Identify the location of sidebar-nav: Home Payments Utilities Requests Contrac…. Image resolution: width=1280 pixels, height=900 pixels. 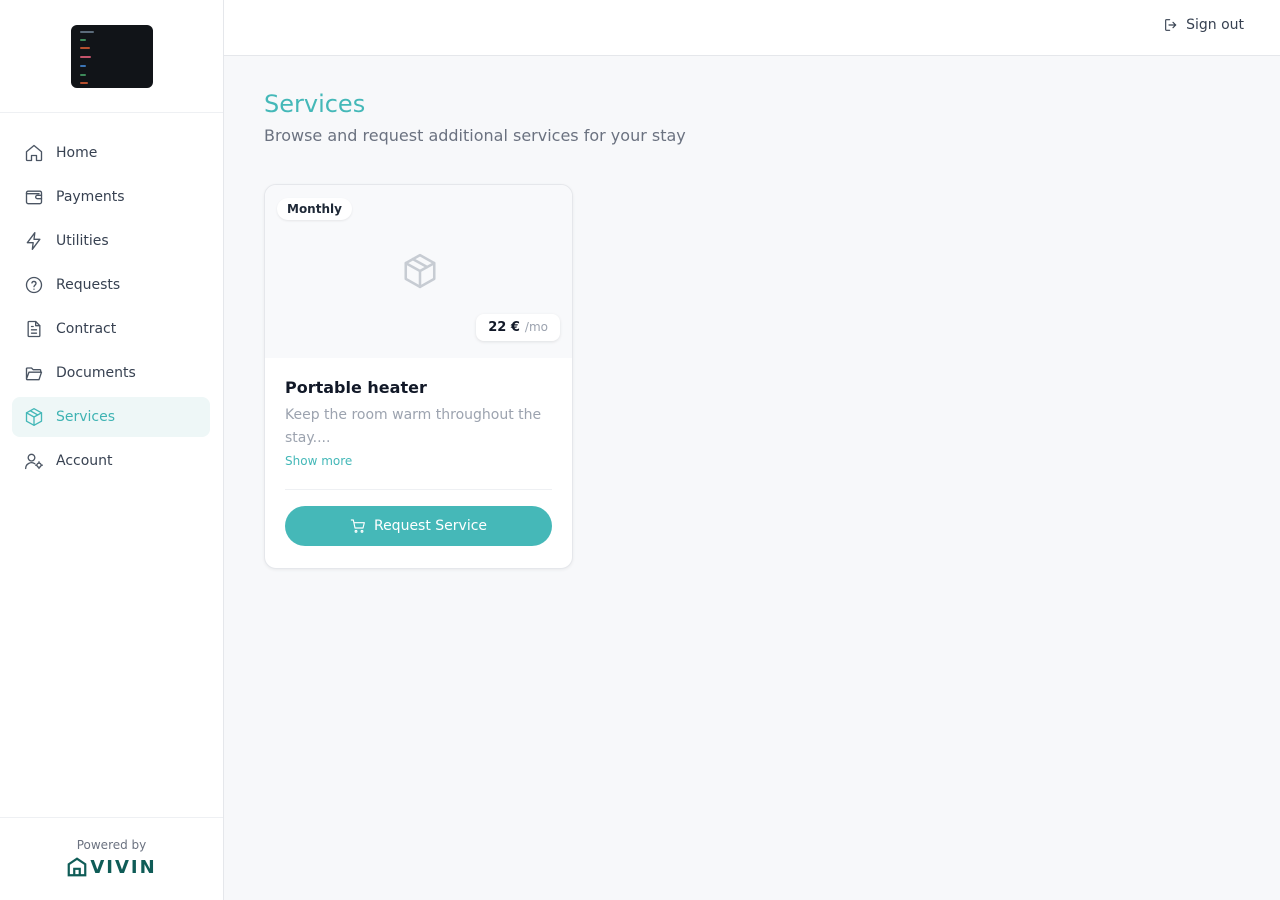
(111, 297).